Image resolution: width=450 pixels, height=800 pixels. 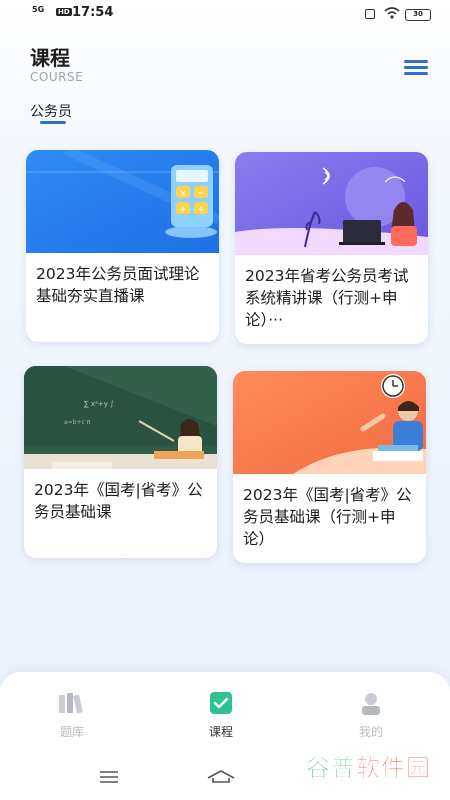 What do you see at coordinates (51, 111) in the screenshot?
I see `tab-civil-servant: 公务员` at bounding box center [51, 111].